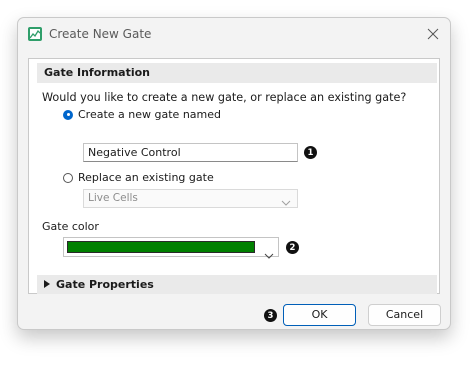  Describe the element at coordinates (237, 73) in the screenshot. I see `section-header-gate-information: Gate Information` at that location.